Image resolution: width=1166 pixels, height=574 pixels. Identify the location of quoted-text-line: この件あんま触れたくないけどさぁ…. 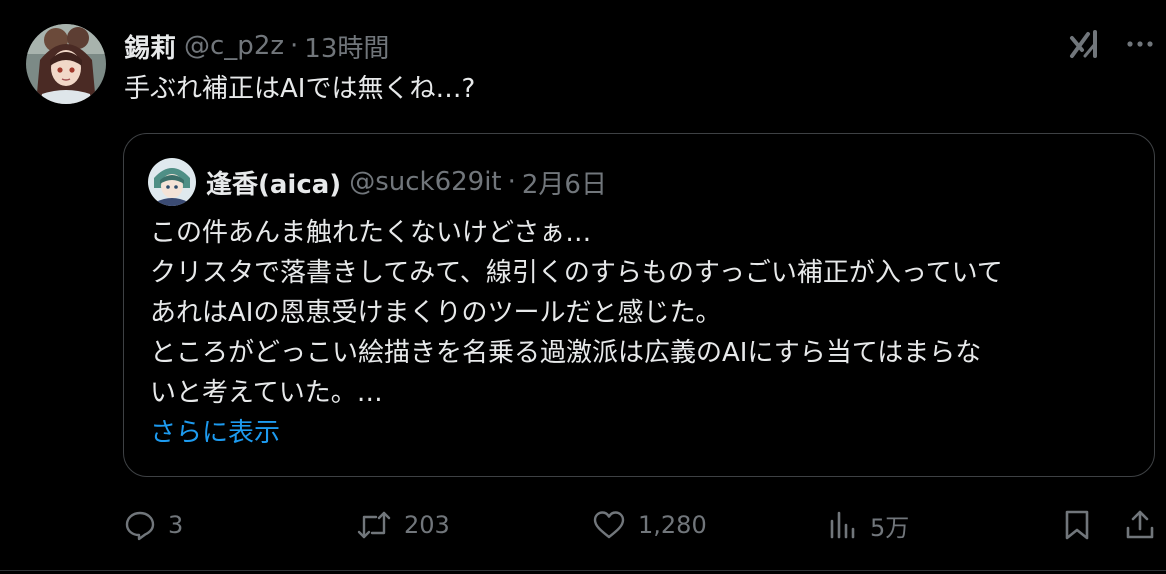
(371, 233).